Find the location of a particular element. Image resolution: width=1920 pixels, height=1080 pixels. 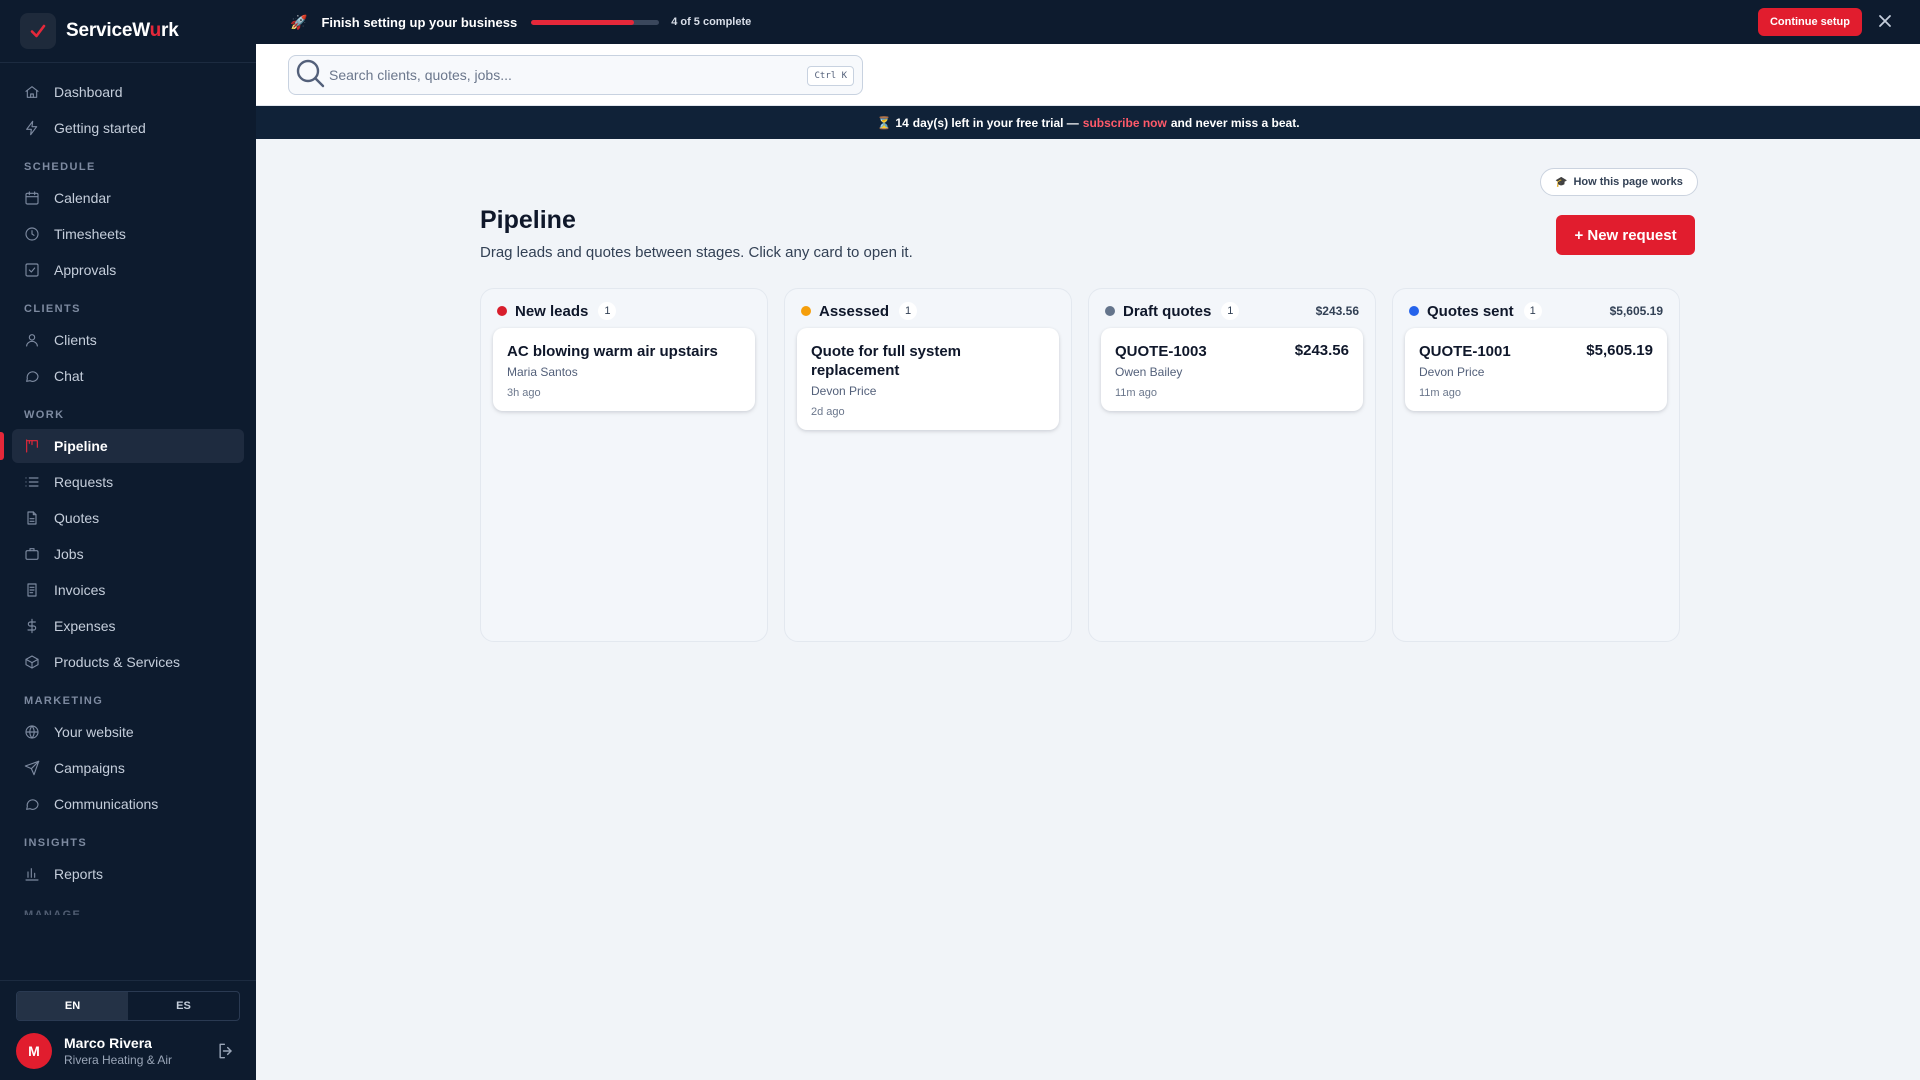

column-title: New leads is located at coordinates (552, 311).